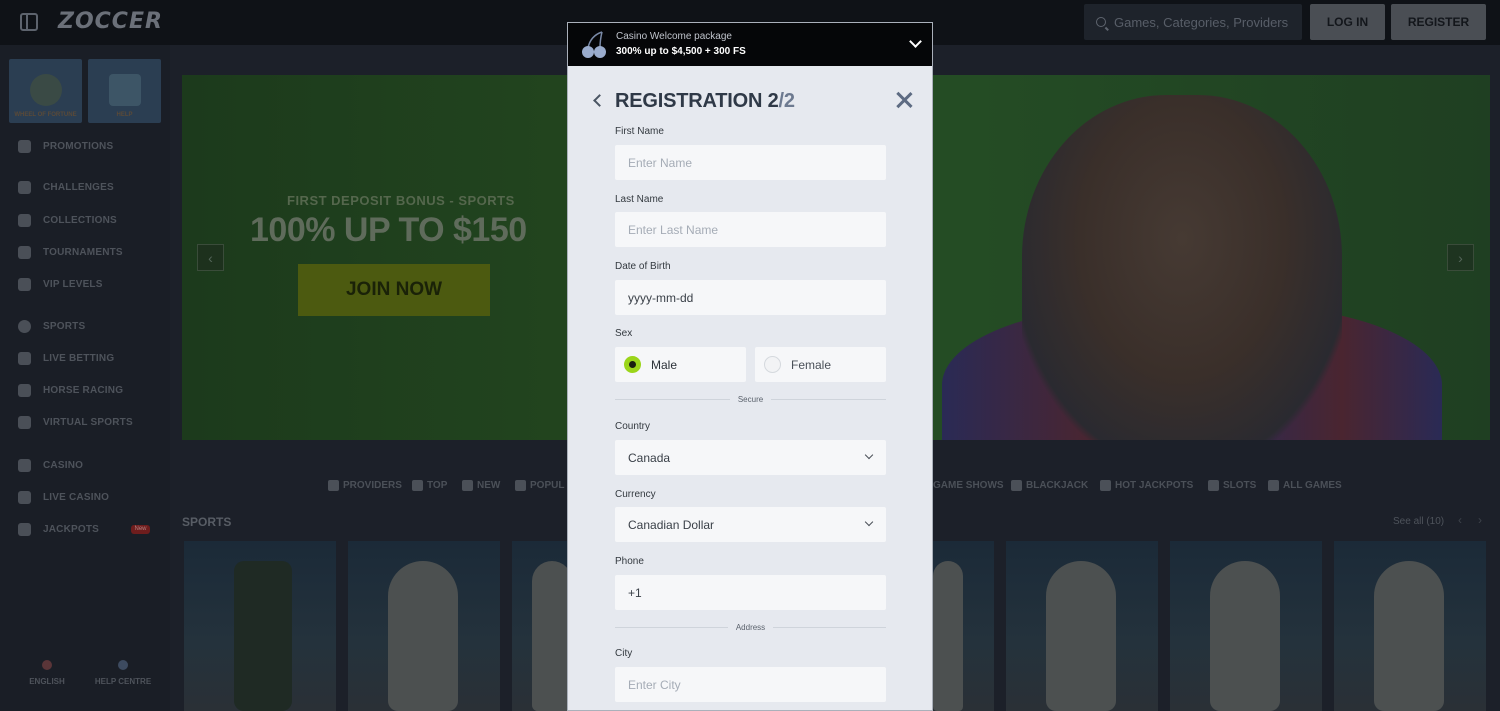 This screenshot has width=1500, height=711. What do you see at coordinates (110, 21) in the screenshot?
I see `site-logo: ZOCCER` at bounding box center [110, 21].